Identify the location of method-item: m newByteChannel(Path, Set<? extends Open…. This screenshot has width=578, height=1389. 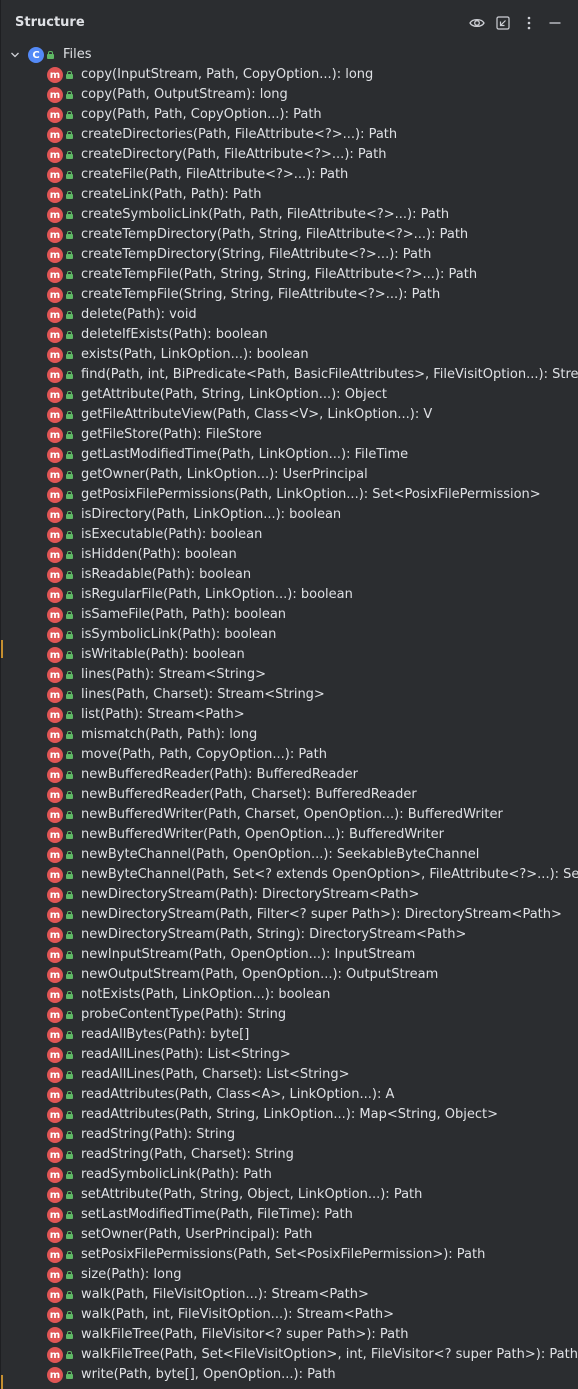
(289, 875).